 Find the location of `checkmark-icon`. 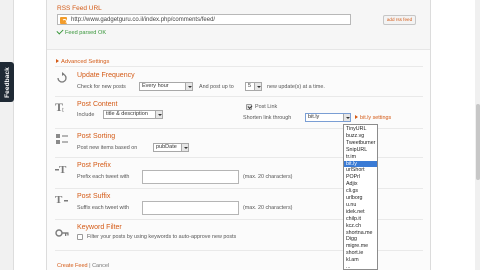

checkmark-icon is located at coordinates (60, 31).